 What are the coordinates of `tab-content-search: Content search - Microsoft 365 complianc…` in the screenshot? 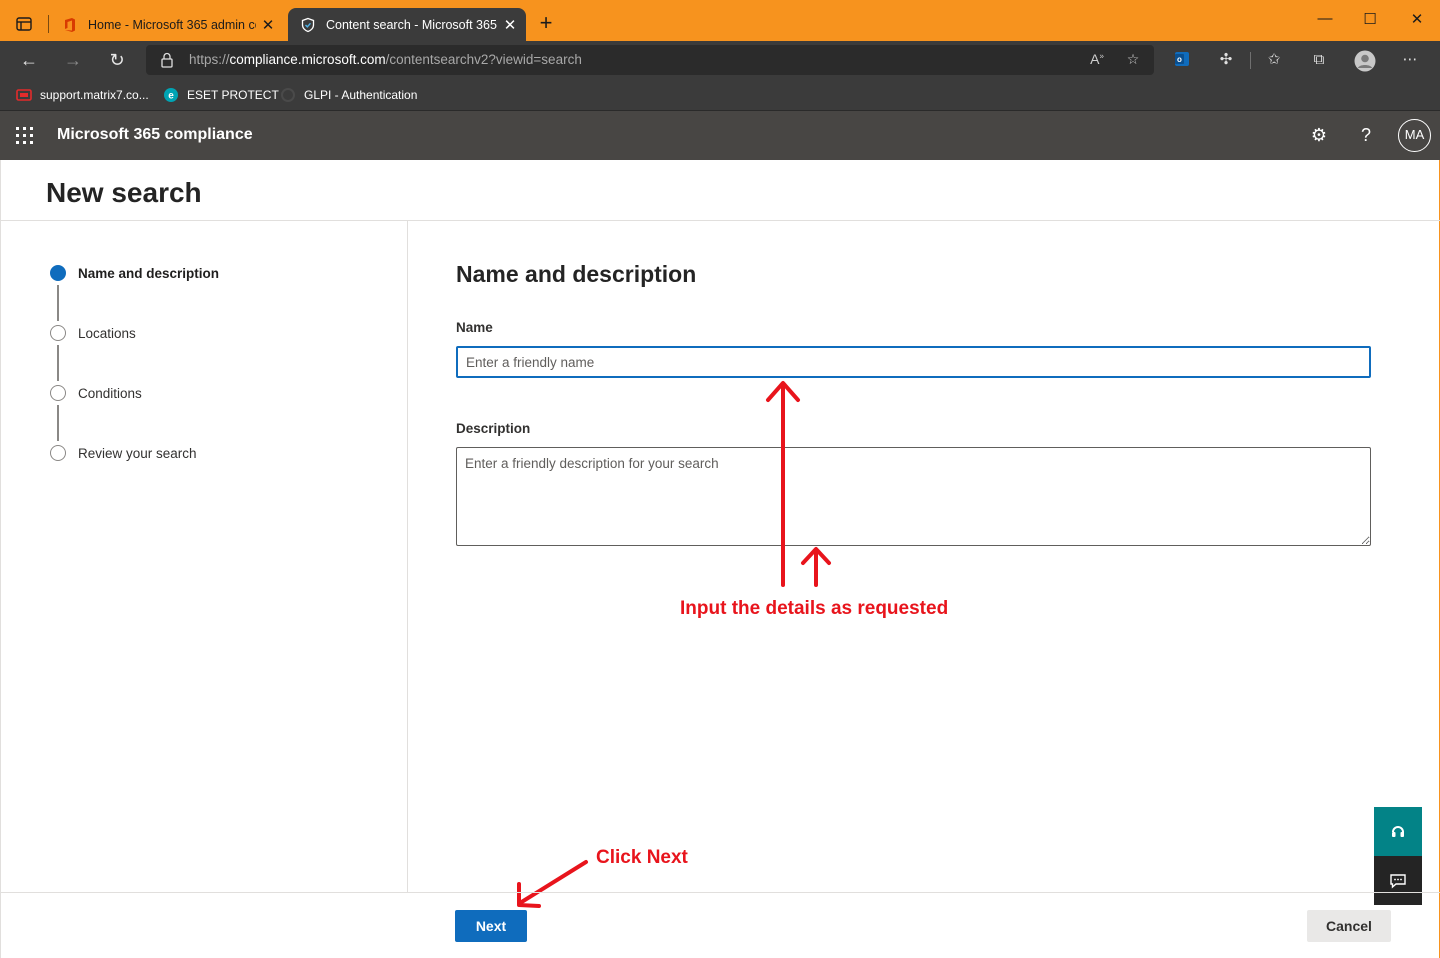 It's located at (407, 24).